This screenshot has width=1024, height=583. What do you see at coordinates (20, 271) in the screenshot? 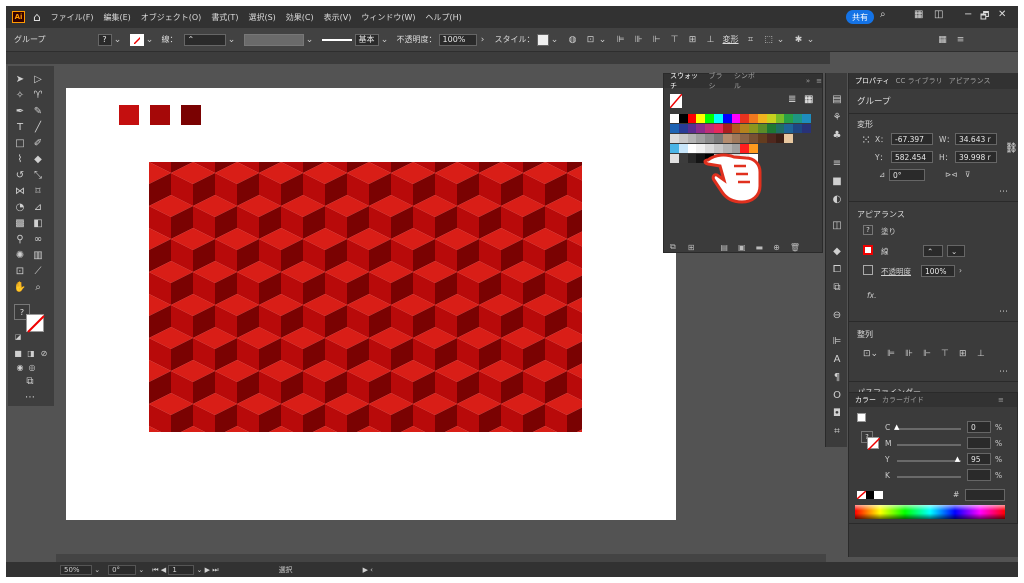
I see `artboard-tool-icon: ⊡` at bounding box center [20, 271].